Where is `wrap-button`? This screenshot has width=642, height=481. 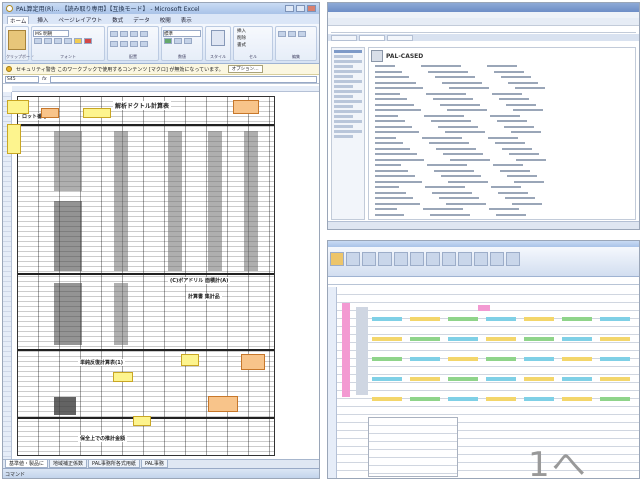
wrap-button is located at coordinates (144, 34).